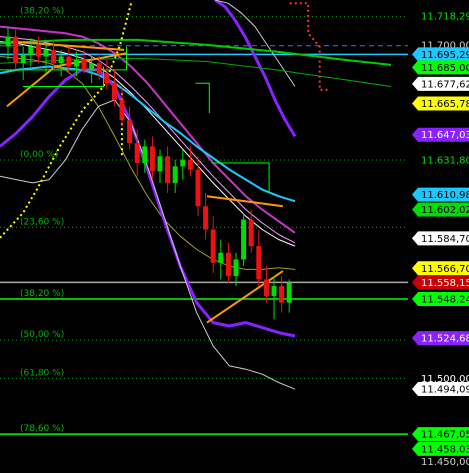 The image size is (469, 473). What do you see at coordinates (445, 55) in the screenshot?
I see `price-tag-text: 11.695,29` at bounding box center [445, 55].